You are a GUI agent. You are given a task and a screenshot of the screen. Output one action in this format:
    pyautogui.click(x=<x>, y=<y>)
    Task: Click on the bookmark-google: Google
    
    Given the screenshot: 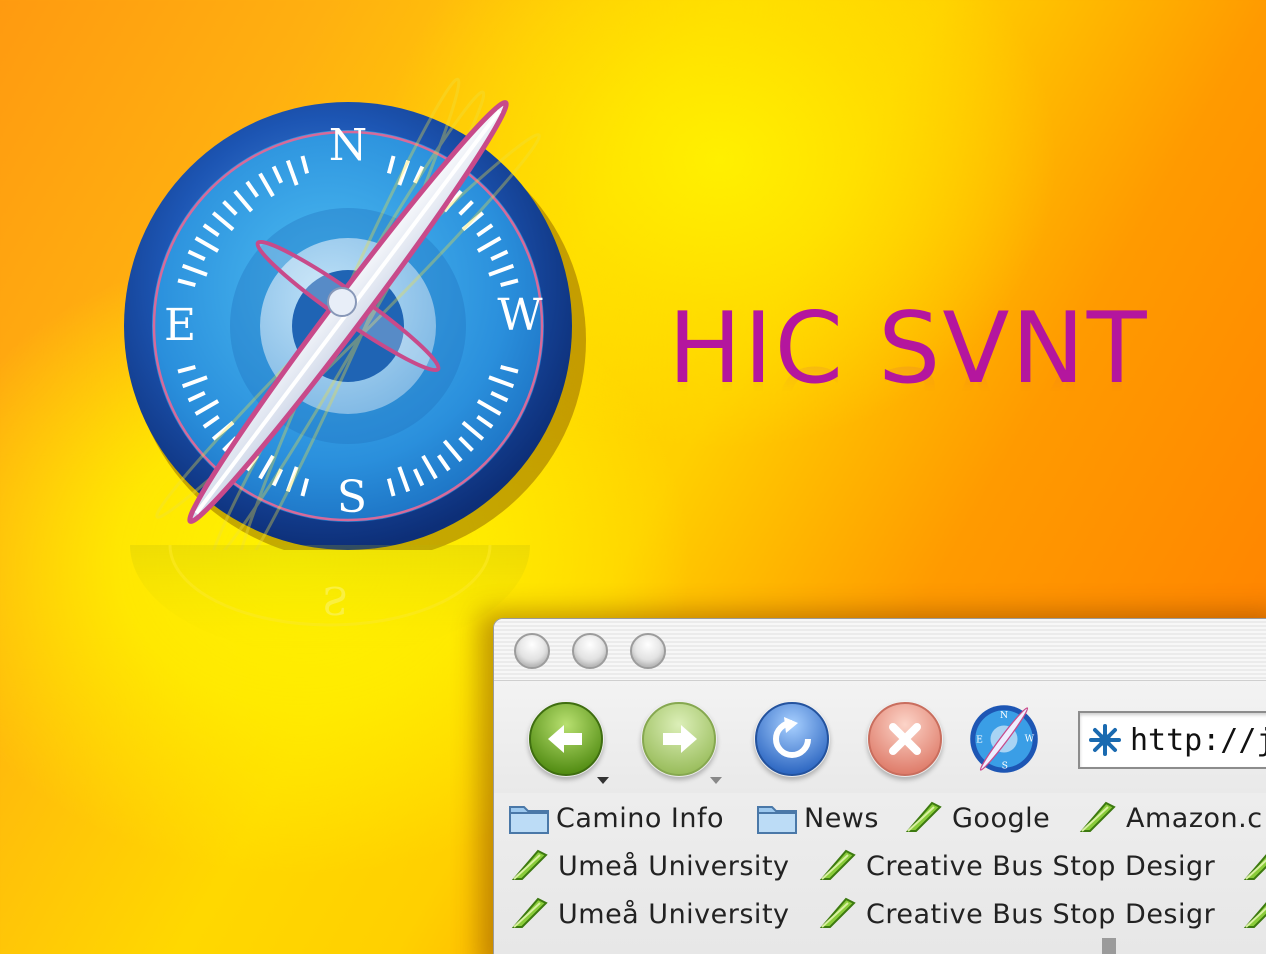 What is the action you would take?
    pyautogui.click(x=977, y=818)
    